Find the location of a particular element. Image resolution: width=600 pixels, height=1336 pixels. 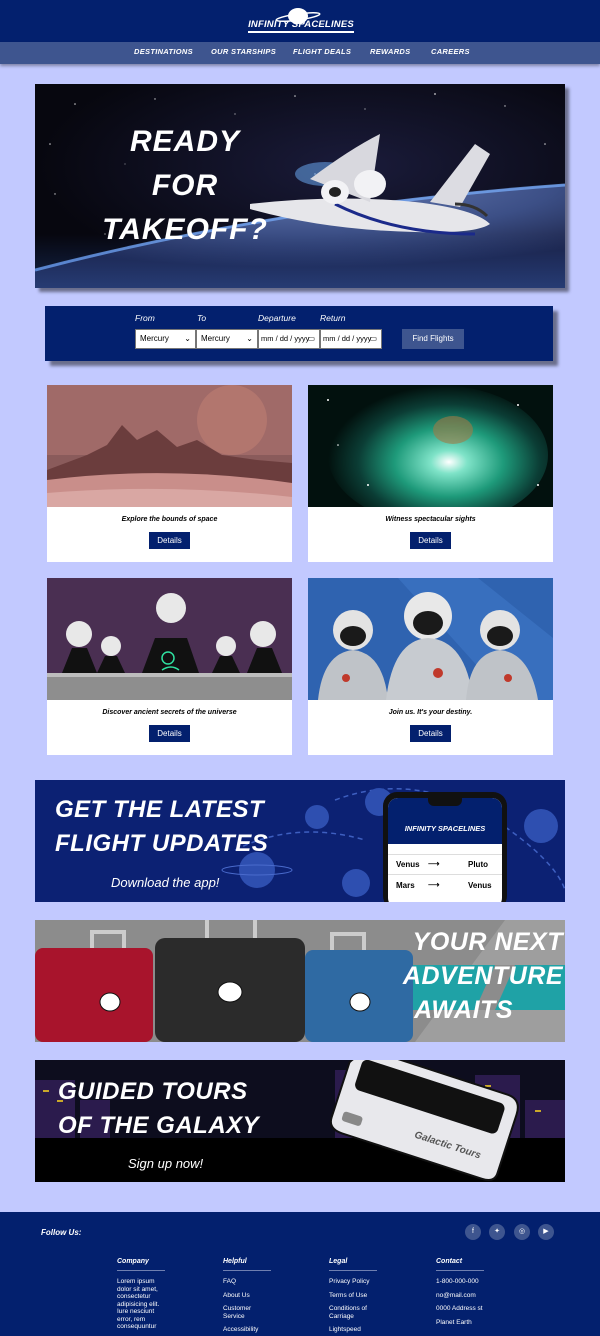

logo-underline is located at coordinates (301, 32).